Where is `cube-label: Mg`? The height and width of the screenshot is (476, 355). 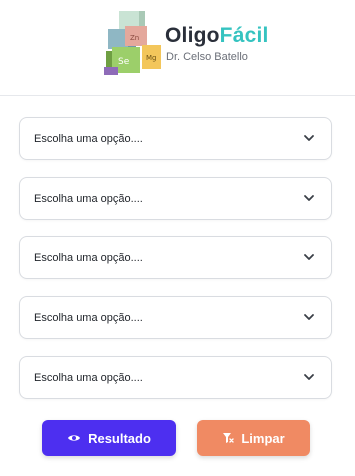 cube-label: Mg is located at coordinates (151, 58).